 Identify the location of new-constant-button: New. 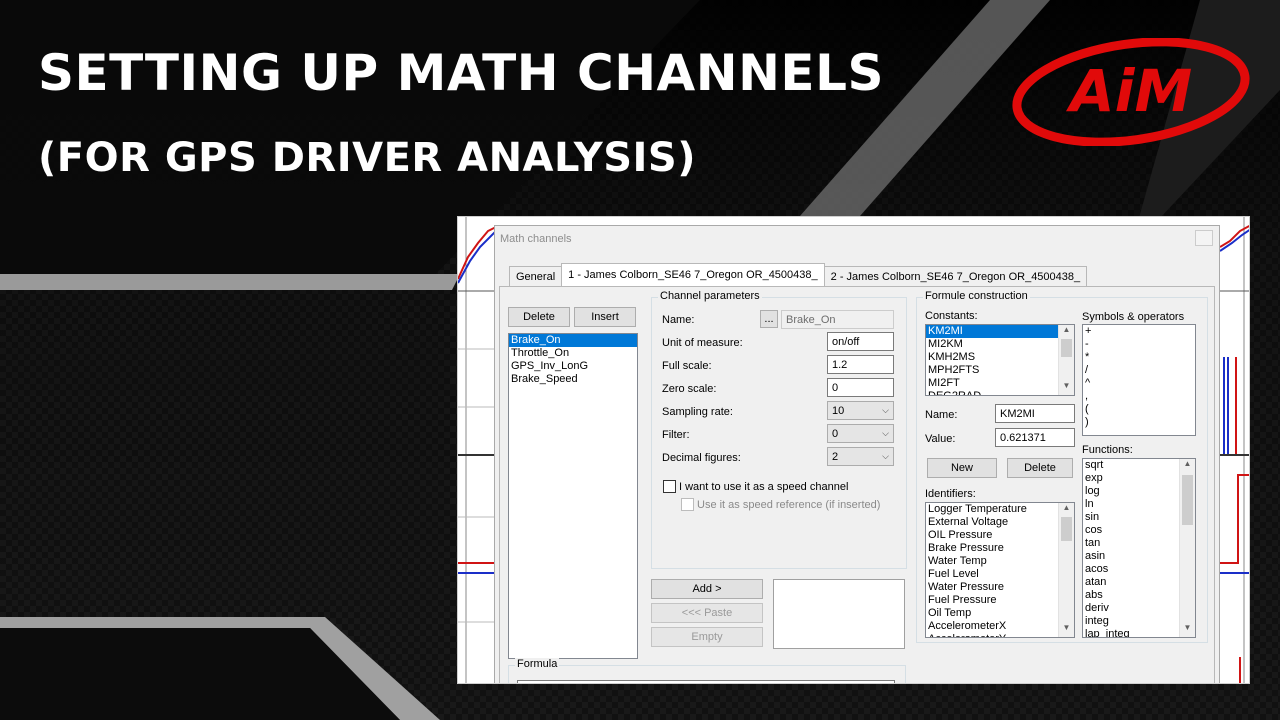
(962, 468).